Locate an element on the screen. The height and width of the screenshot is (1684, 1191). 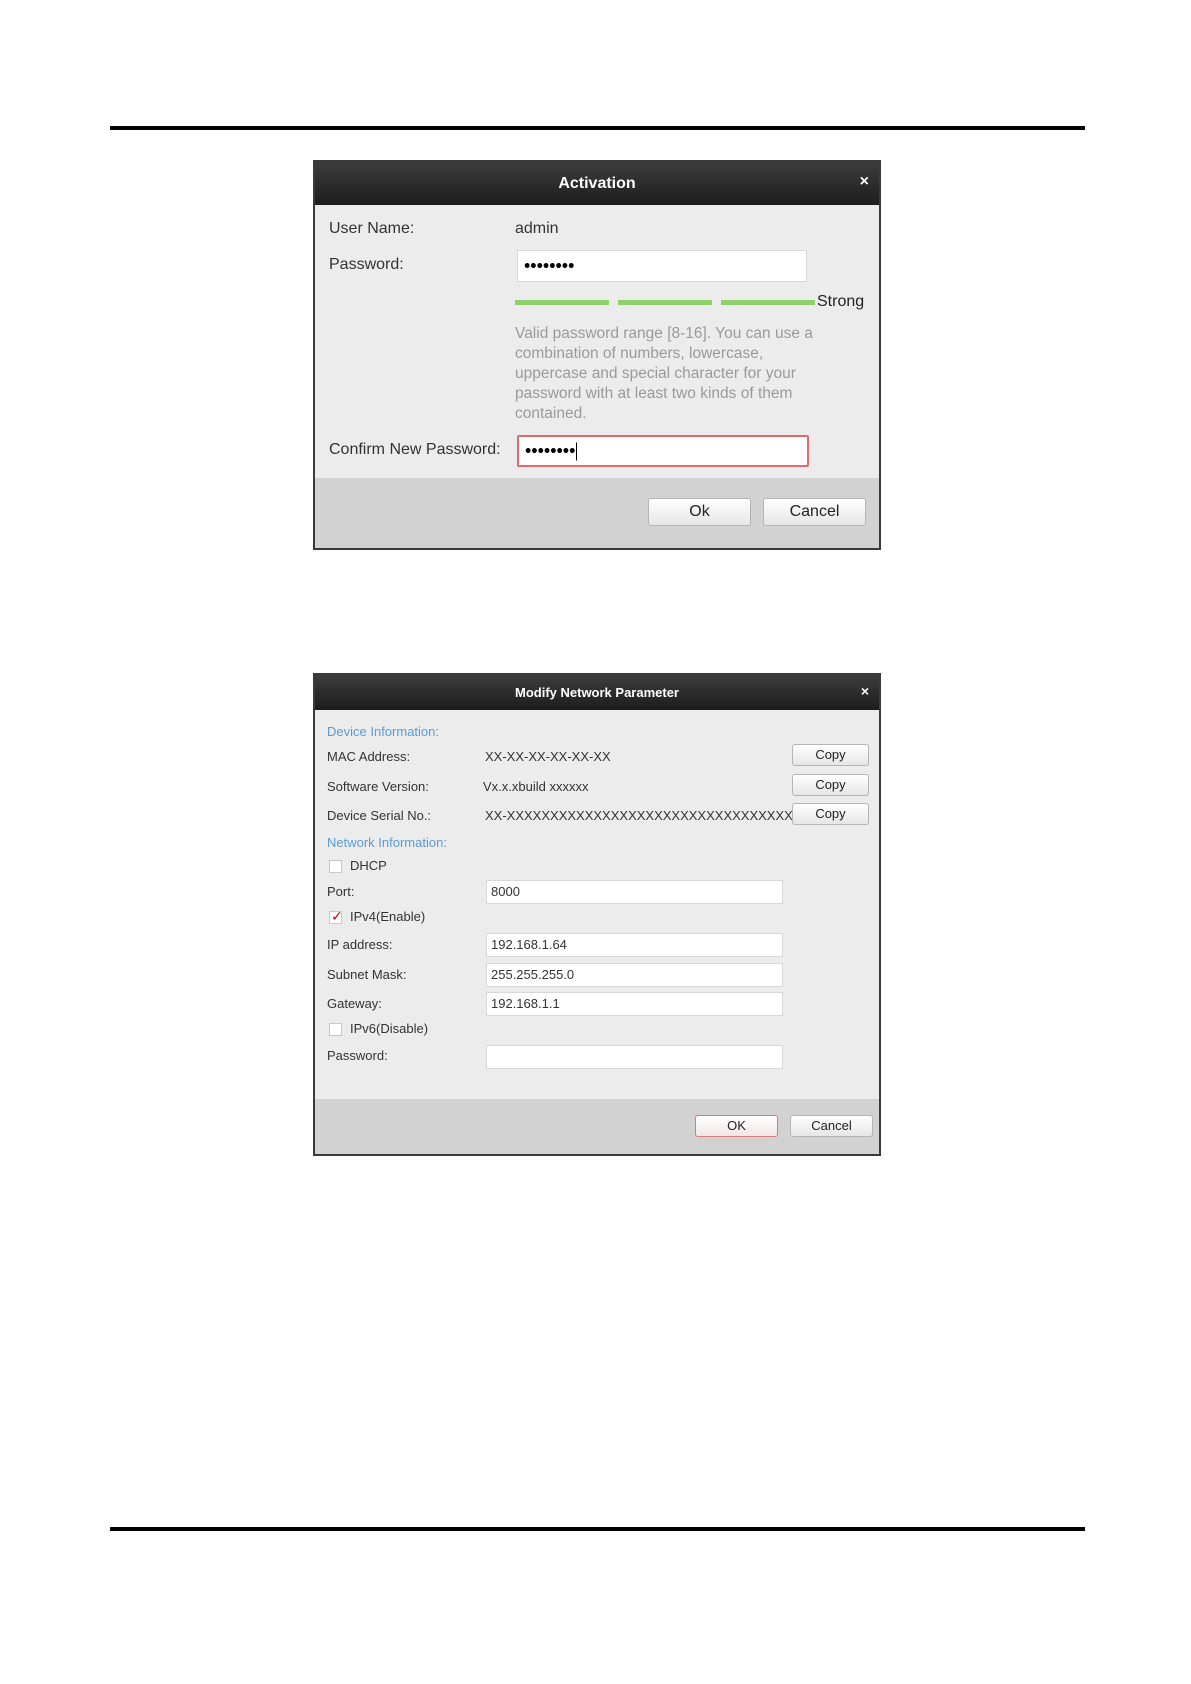
confirm-password-label: Confirm New Password: is located at coordinates (415, 449).